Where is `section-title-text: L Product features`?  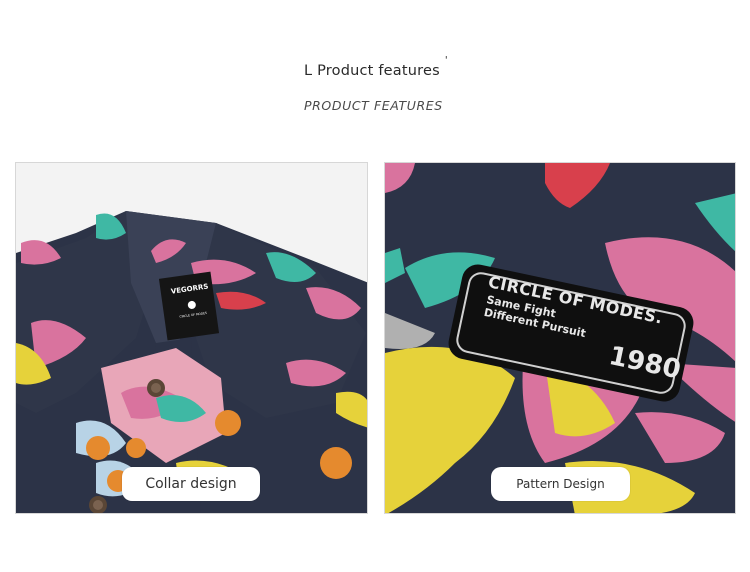
section-title-text: L Product features is located at coordinates (372, 71).